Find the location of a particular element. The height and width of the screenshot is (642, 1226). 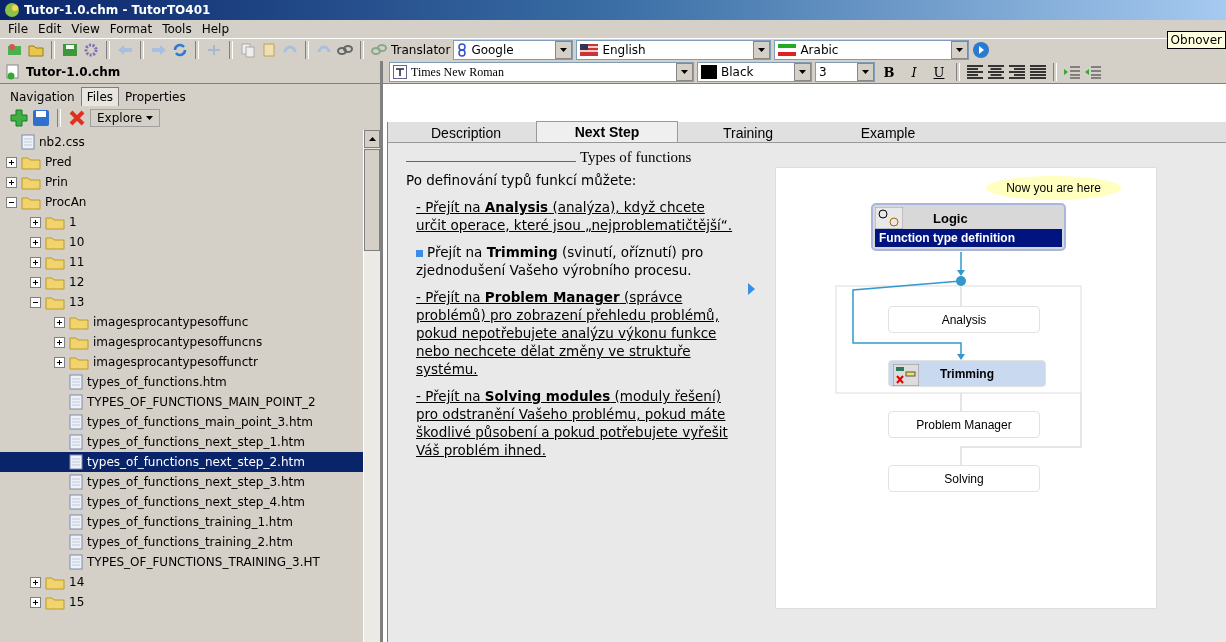

link: - Přejít na Analysis (analýza), když chcete určit operace, které jsou „nejproblematičtější“. is located at coordinates (576, 216).